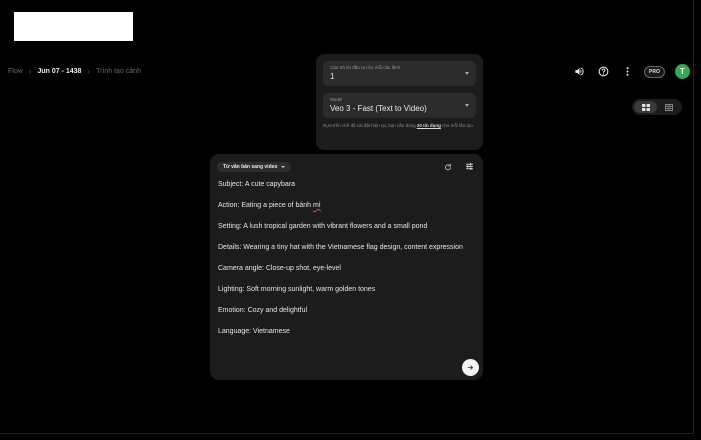 The height and width of the screenshot is (440, 701). What do you see at coordinates (429, 125) in the screenshot?
I see `credits-amount-link: 20 tín dụng` at bounding box center [429, 125].